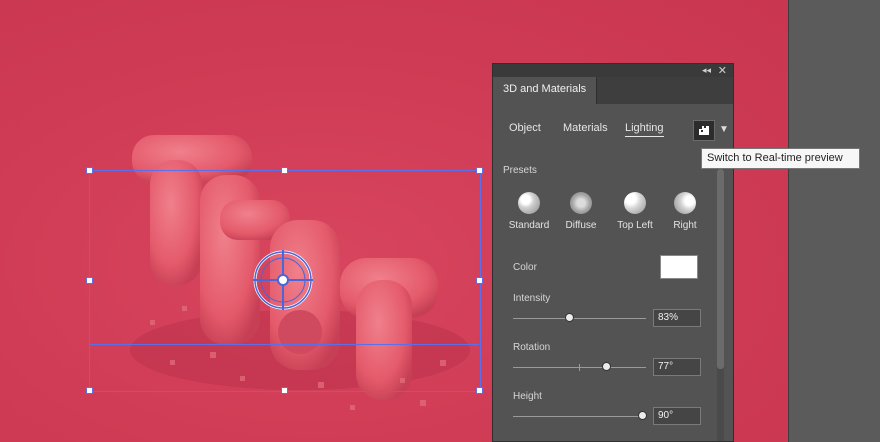 The image size is (880, 442). Describe the element at coordinates (613, 90) in the screenshot. I see `panel-tabbar: 3D and Materials` at that location.